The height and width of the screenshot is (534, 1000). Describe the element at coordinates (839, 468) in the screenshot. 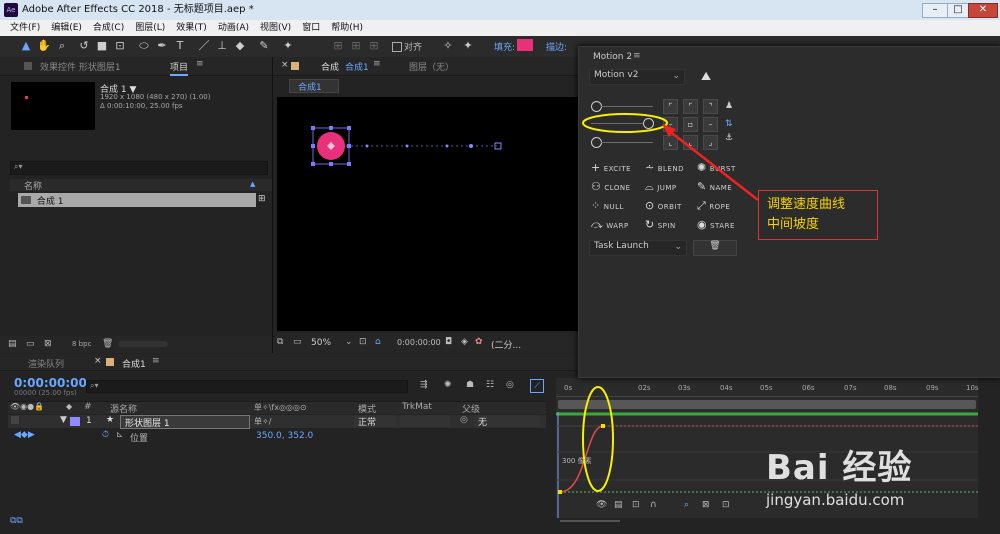

I see `watermark-logo-text: Bai 经验` at that location.